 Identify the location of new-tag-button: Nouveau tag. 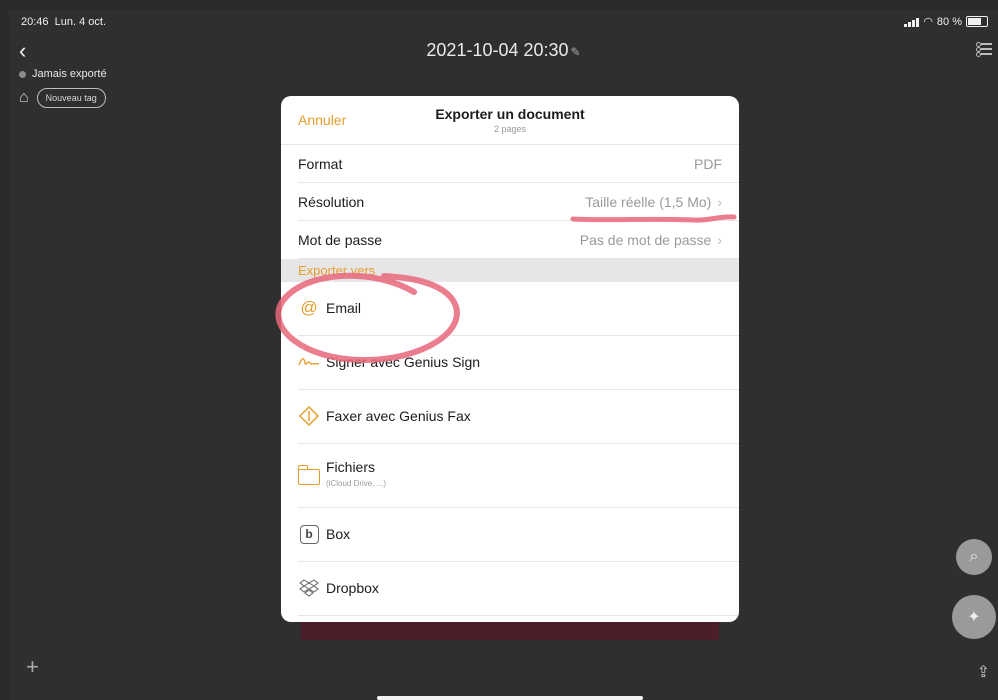
(71, 98).